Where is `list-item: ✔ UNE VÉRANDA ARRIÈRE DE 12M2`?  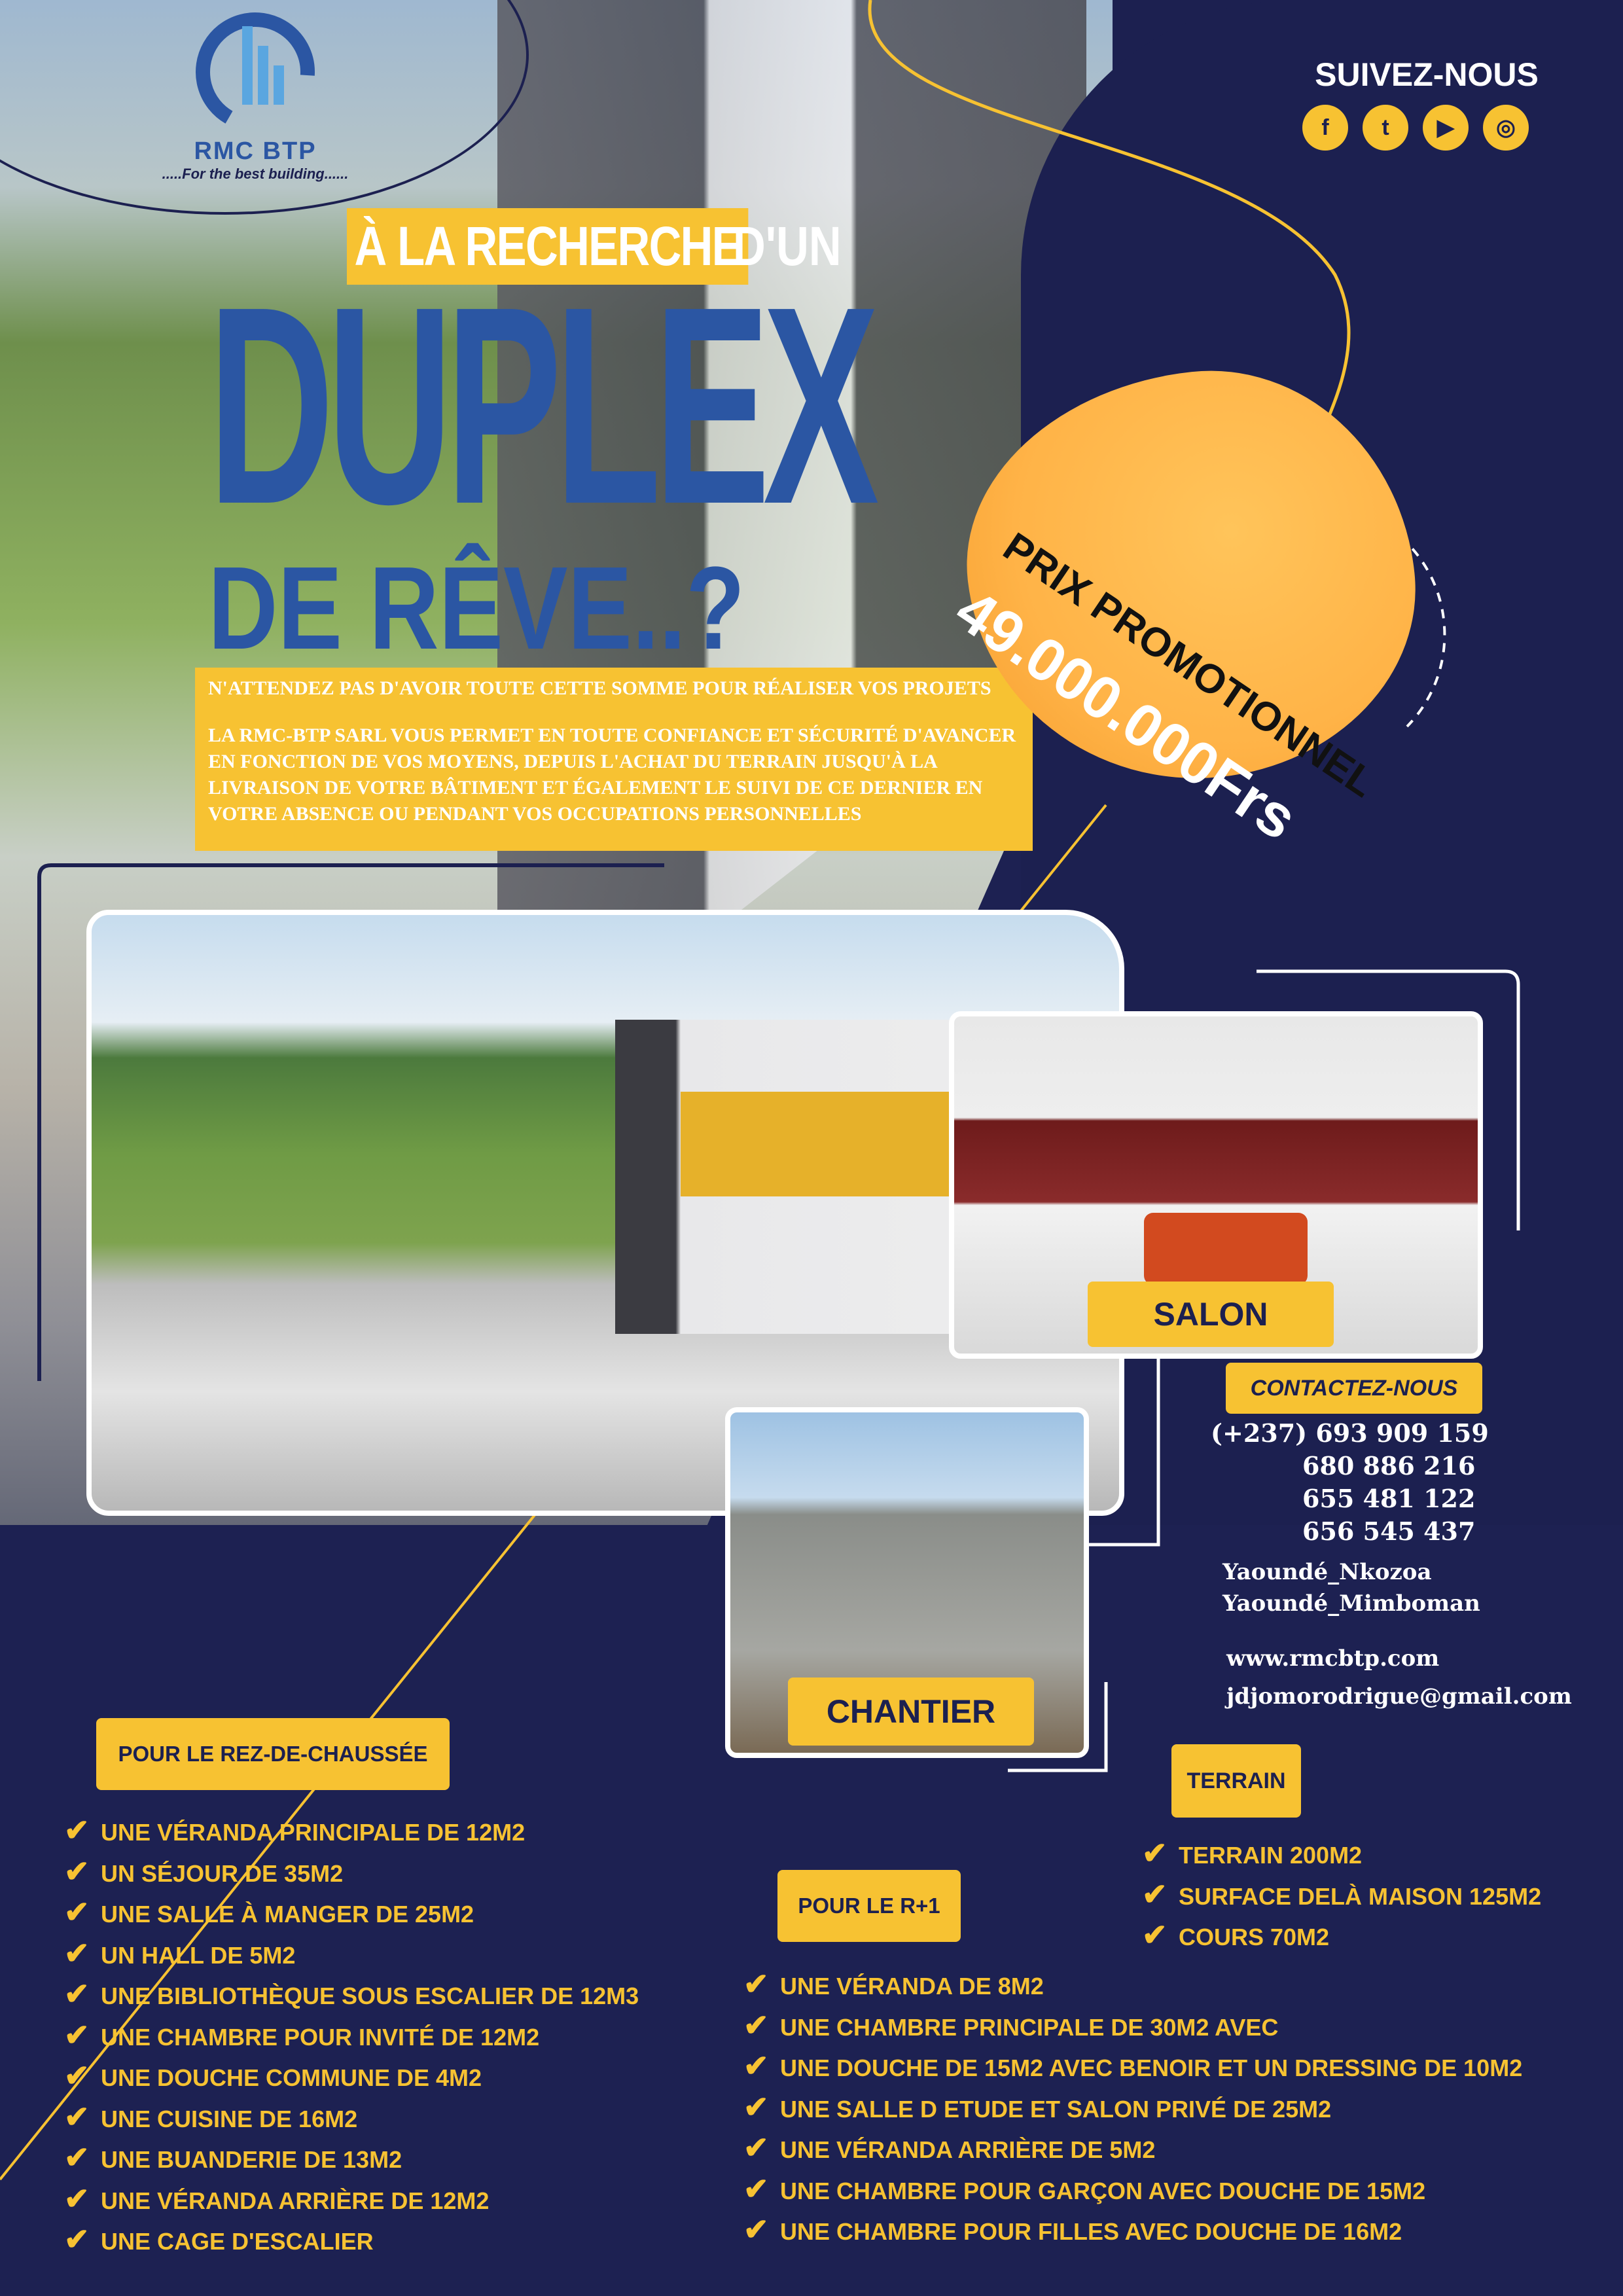
list-item: ✔ UNE VÉRANDA ARRIÈRE DE 12M2 is located at coordinates (351, 2200).